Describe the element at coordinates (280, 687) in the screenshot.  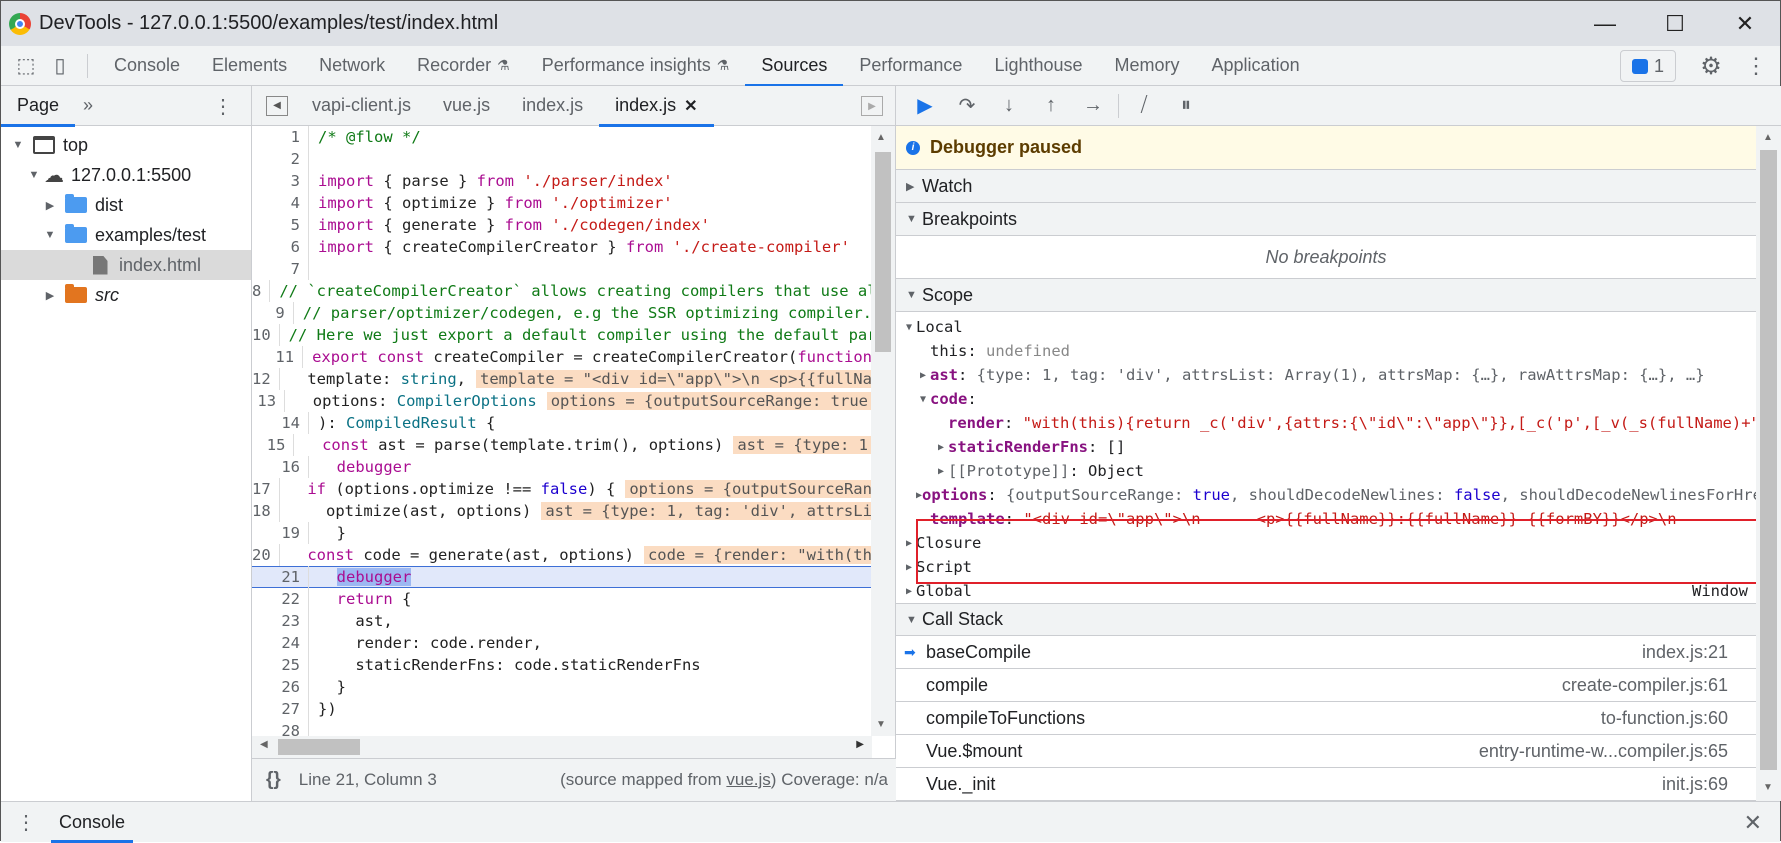
I see `line-number: 26` at that location.